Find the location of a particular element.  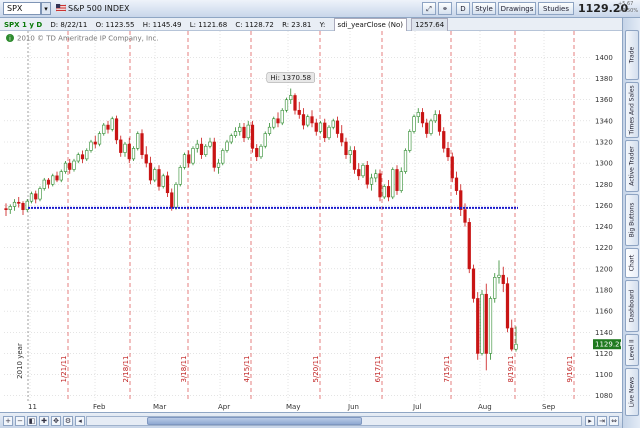

zoom-in-icon: + is located at coordinates (8, 421).